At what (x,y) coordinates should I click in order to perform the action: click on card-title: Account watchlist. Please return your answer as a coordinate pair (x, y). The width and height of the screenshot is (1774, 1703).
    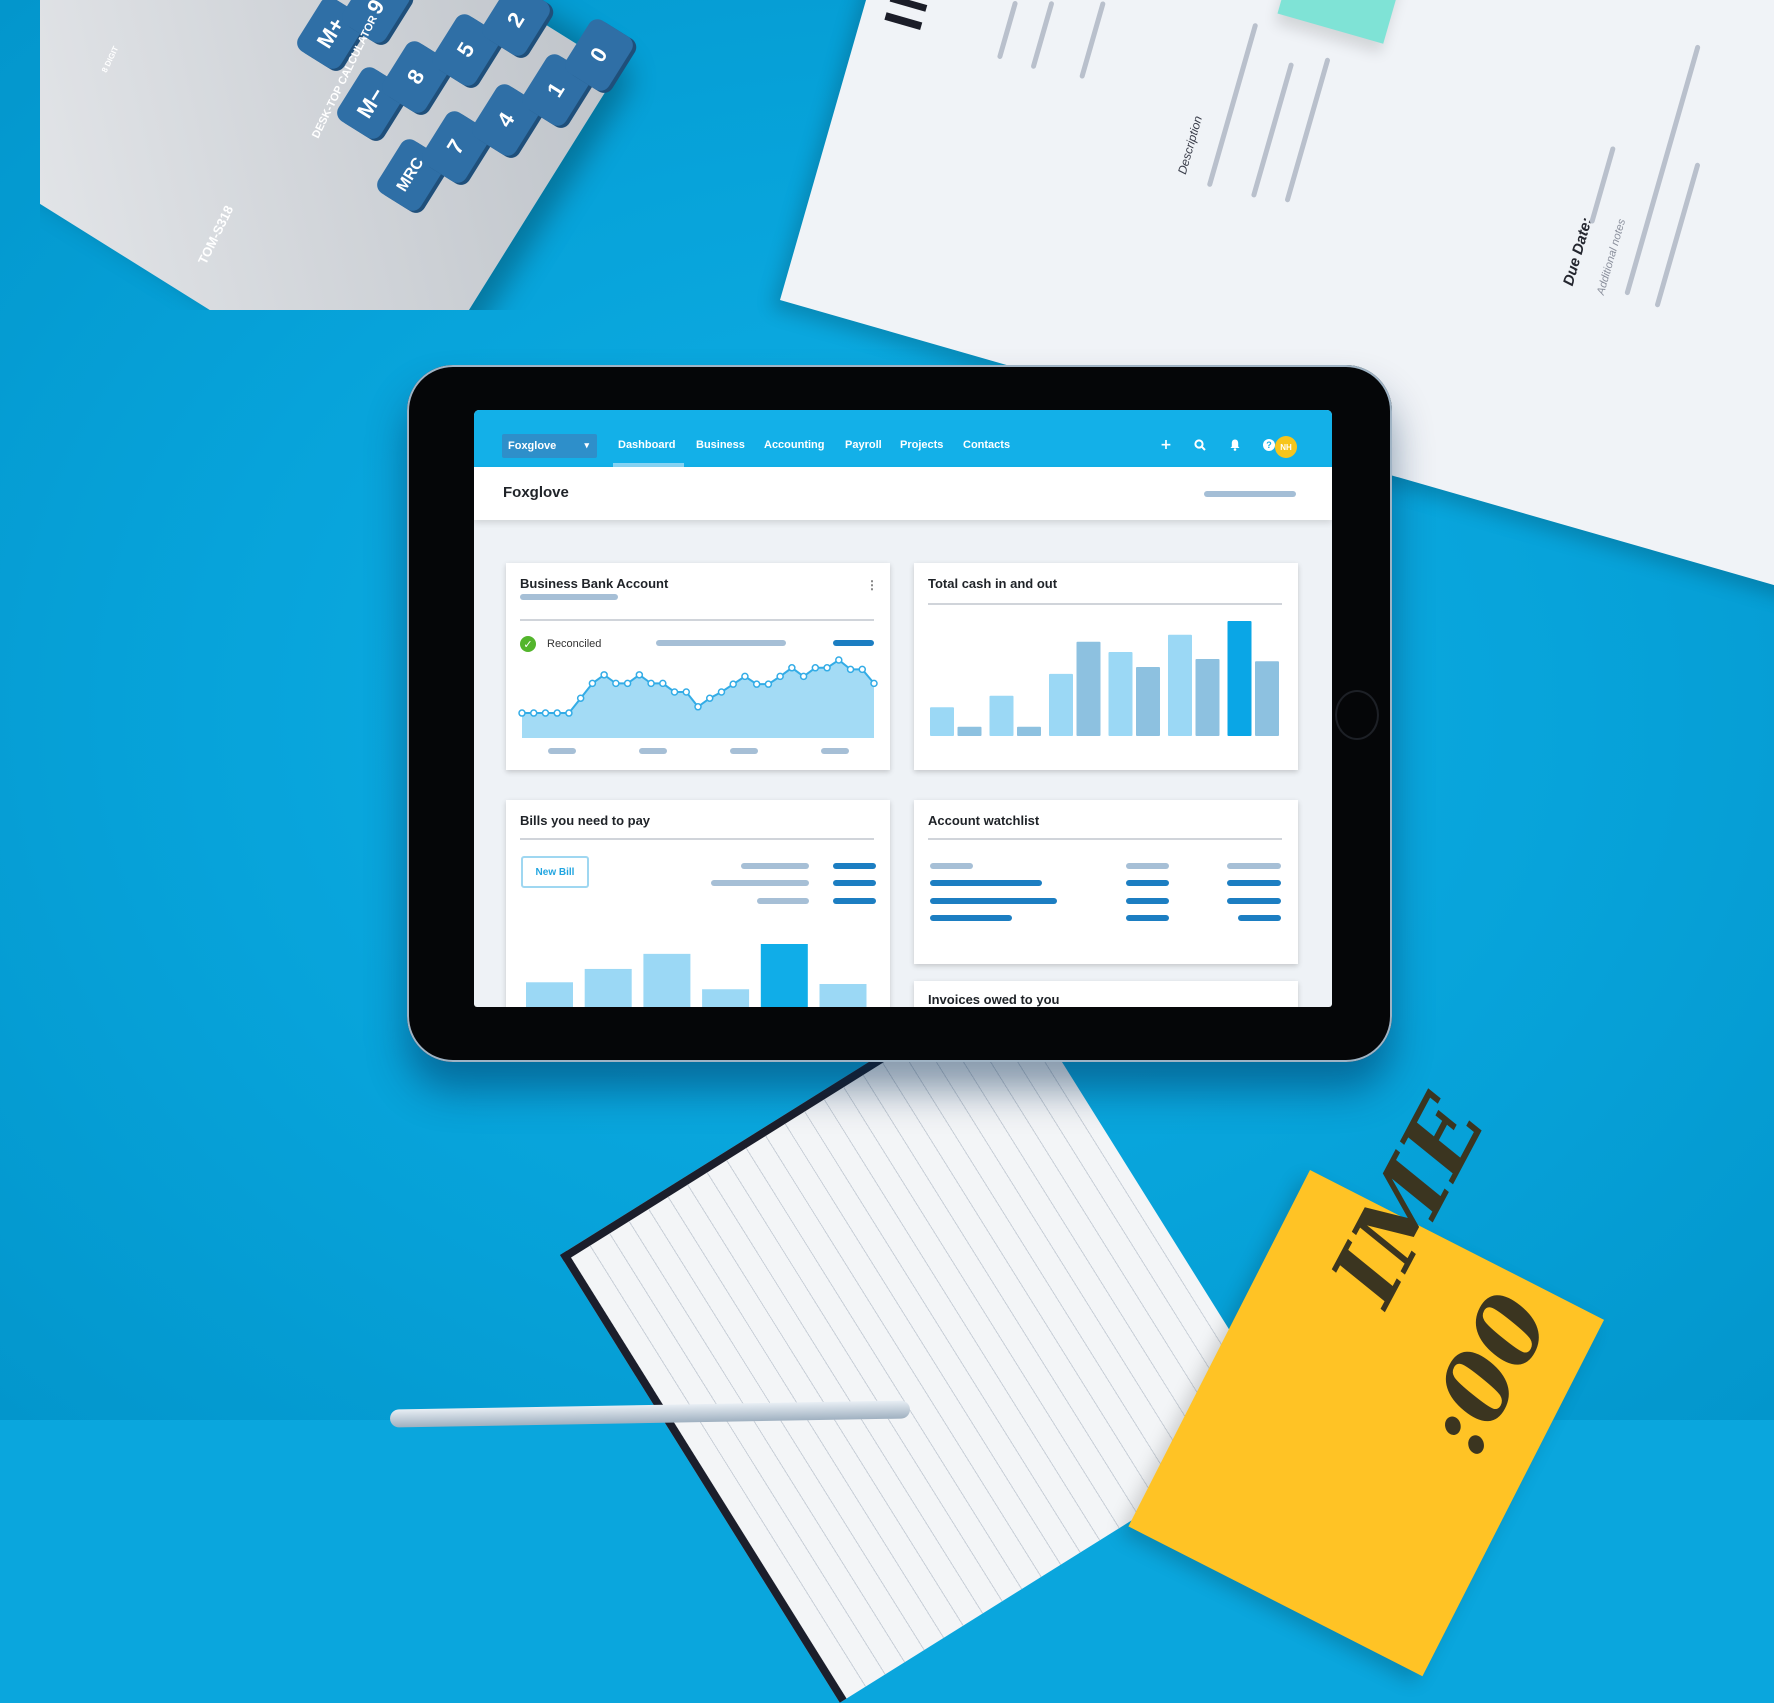
    Looking at the image, I should click on (984, 820).